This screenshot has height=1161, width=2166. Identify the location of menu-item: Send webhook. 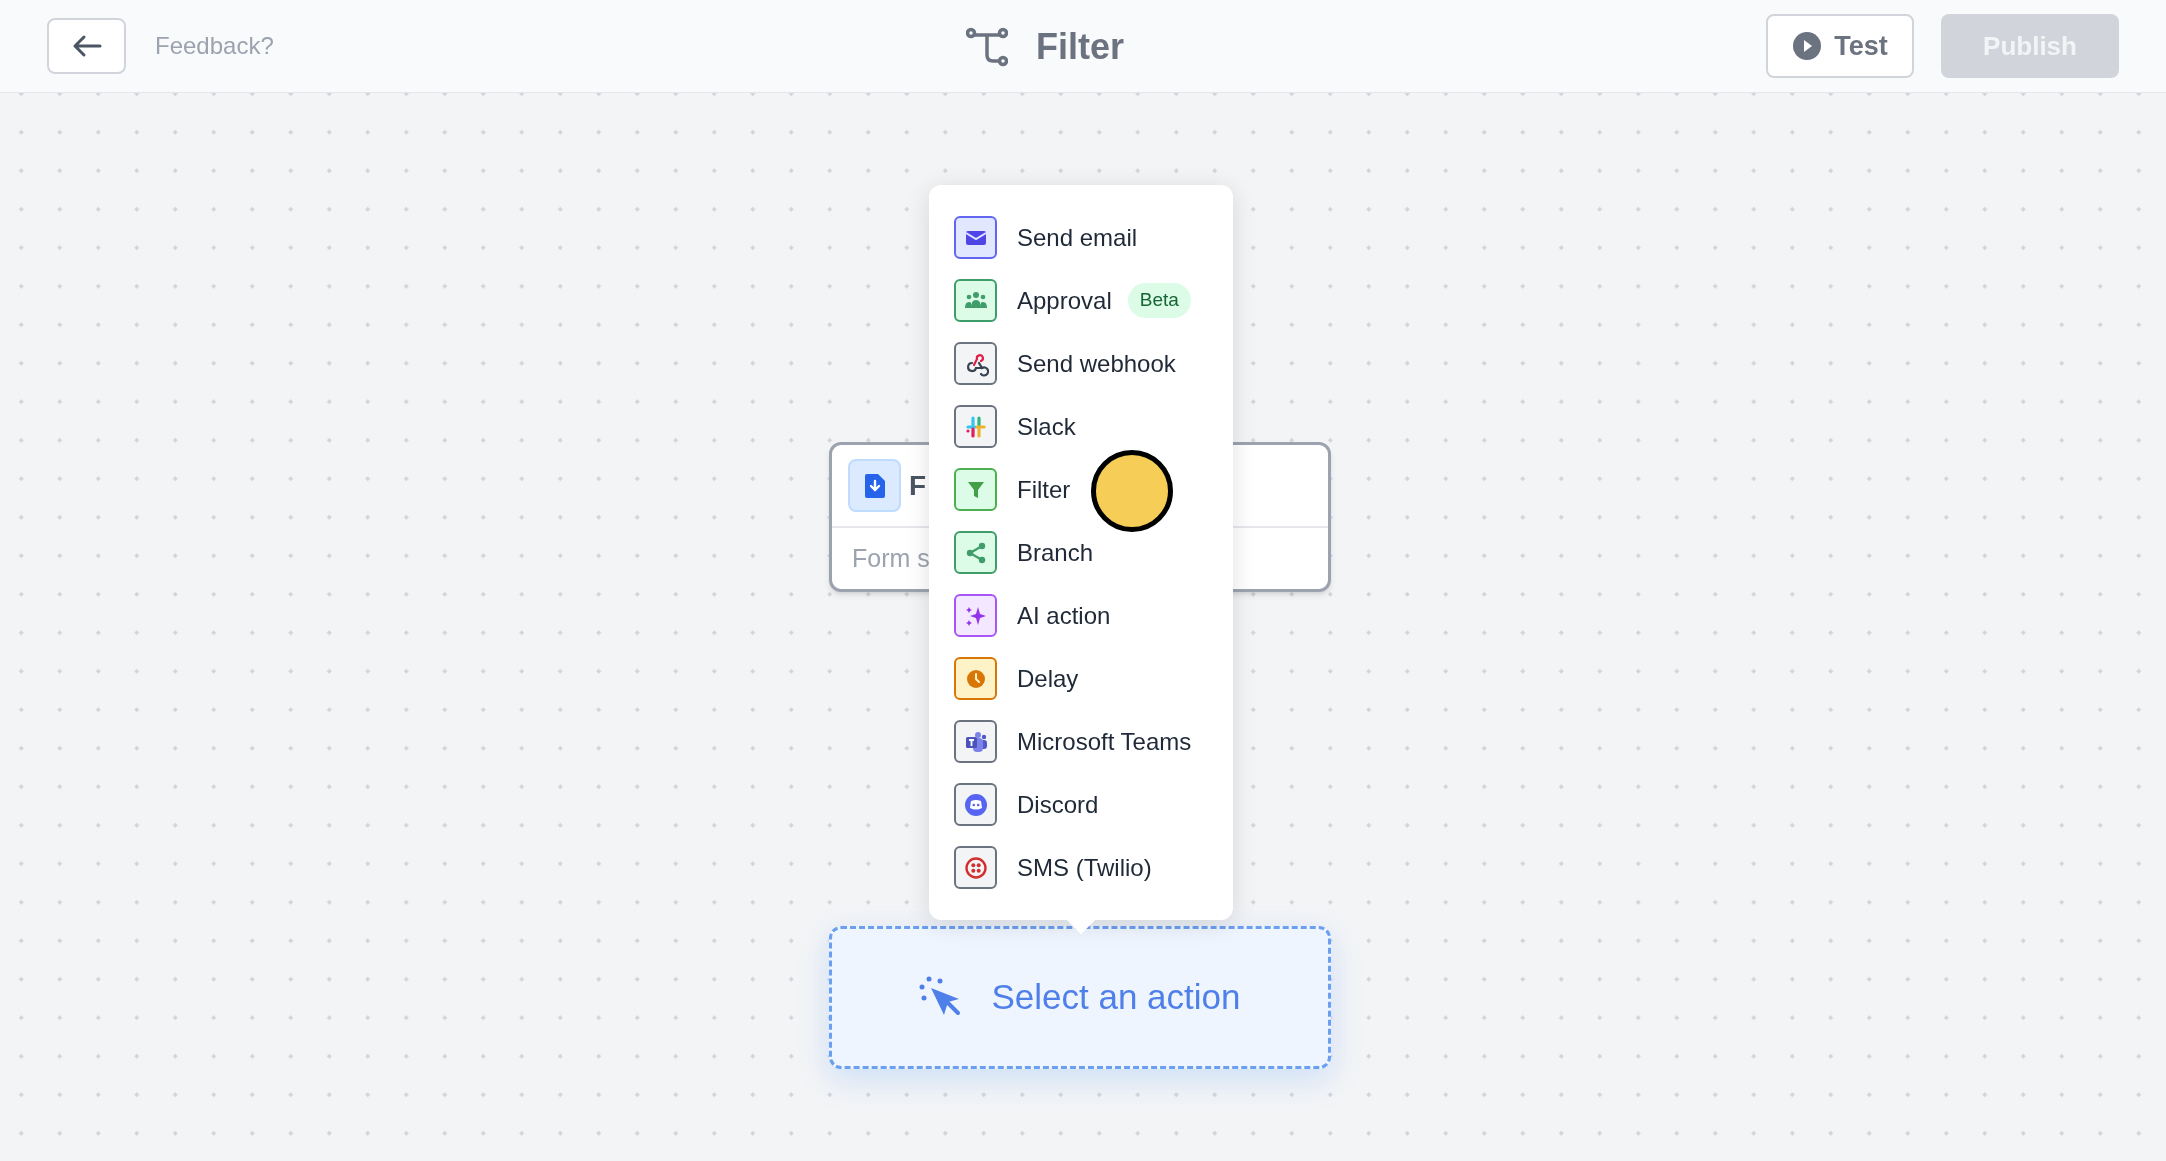
(1096, 363).